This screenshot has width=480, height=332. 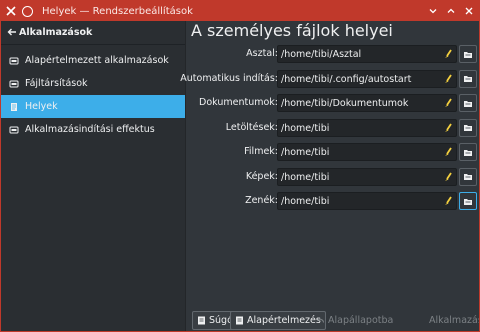 What do you see at coordinates (93, 129) in the screenshot?
I see `sidebar-item-launch-feedback: Alkalmazásindítási effektus` at bounding box center [93, 129].